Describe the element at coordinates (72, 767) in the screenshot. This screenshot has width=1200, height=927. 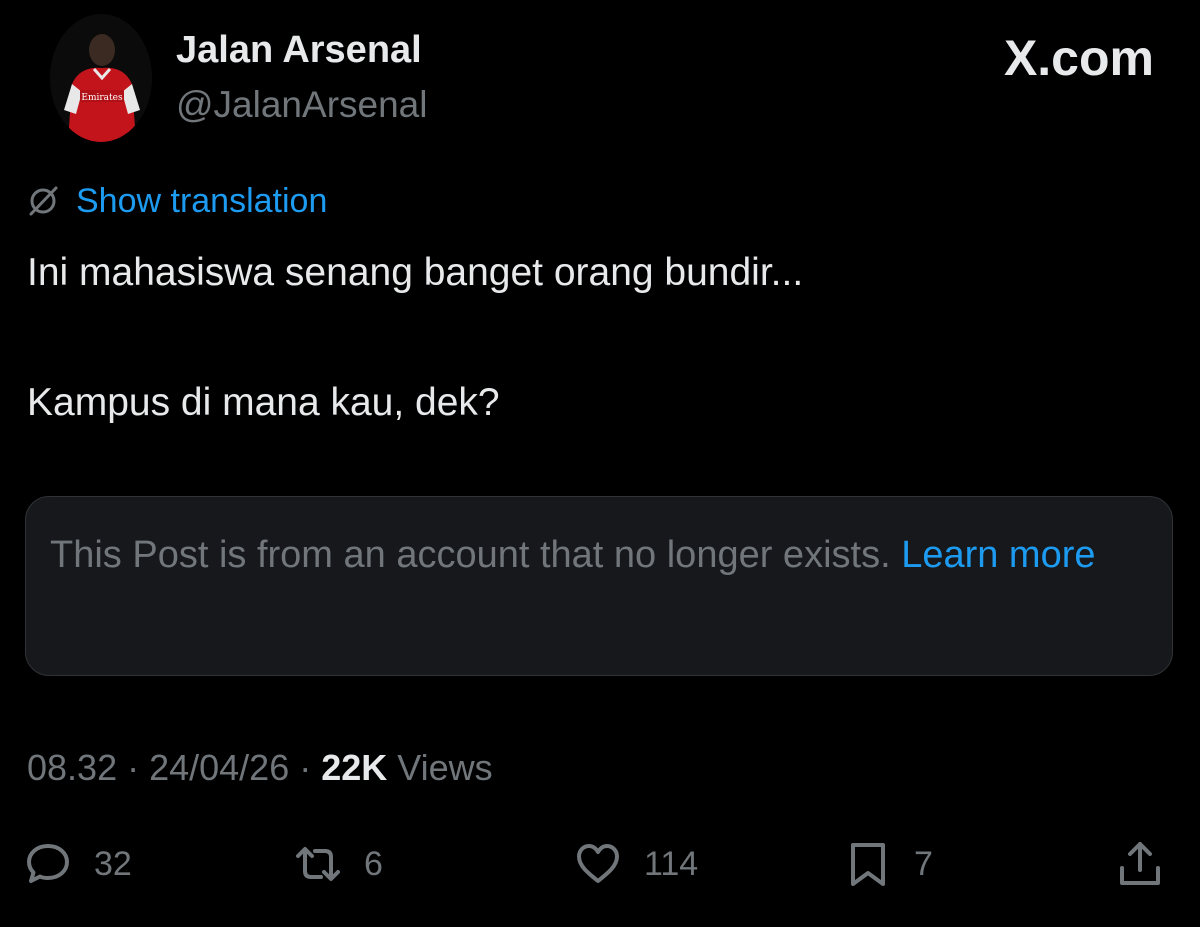
I see `post-time: 08.32` at that location.